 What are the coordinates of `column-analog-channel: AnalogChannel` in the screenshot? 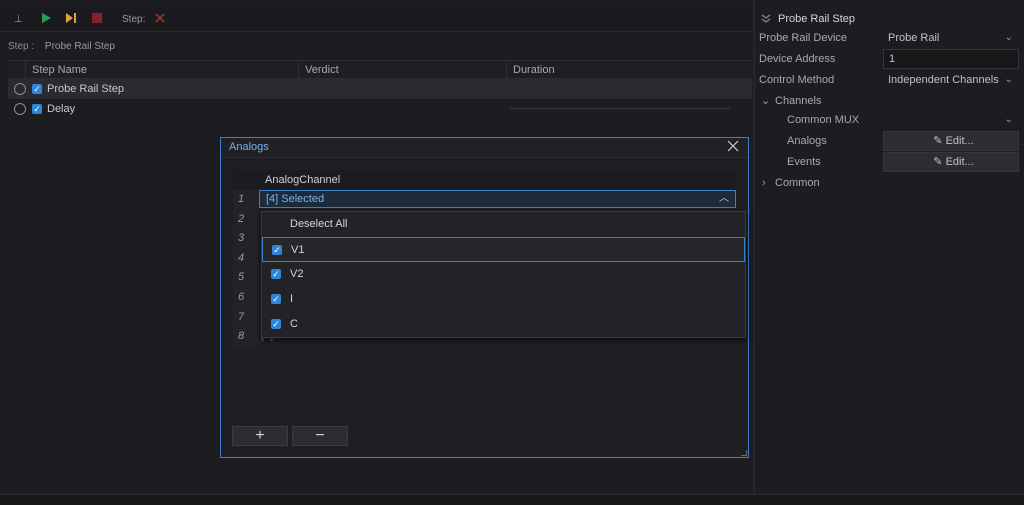 It's located at (302, 180).